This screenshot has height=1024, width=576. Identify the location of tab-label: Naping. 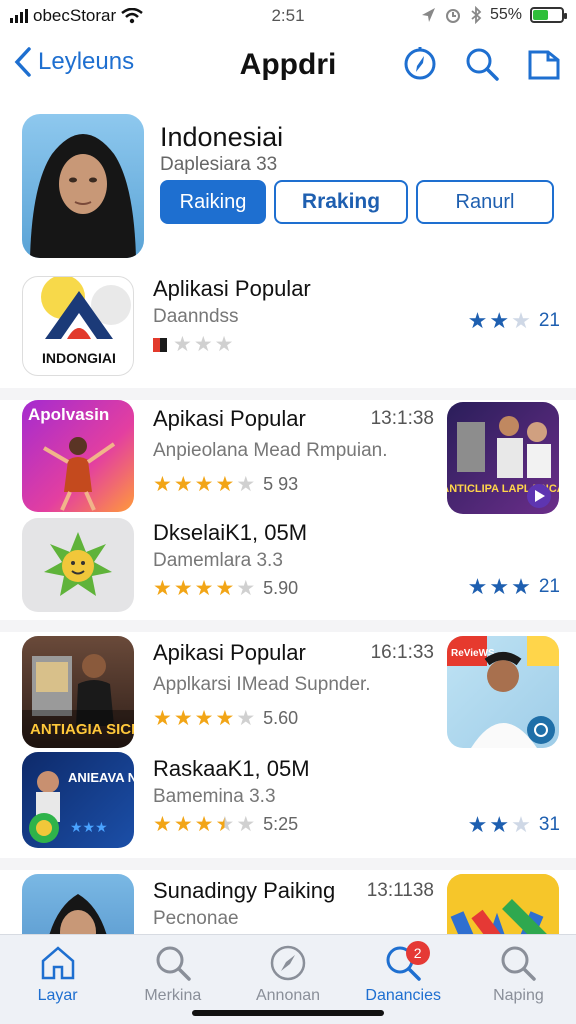
(518, 995).